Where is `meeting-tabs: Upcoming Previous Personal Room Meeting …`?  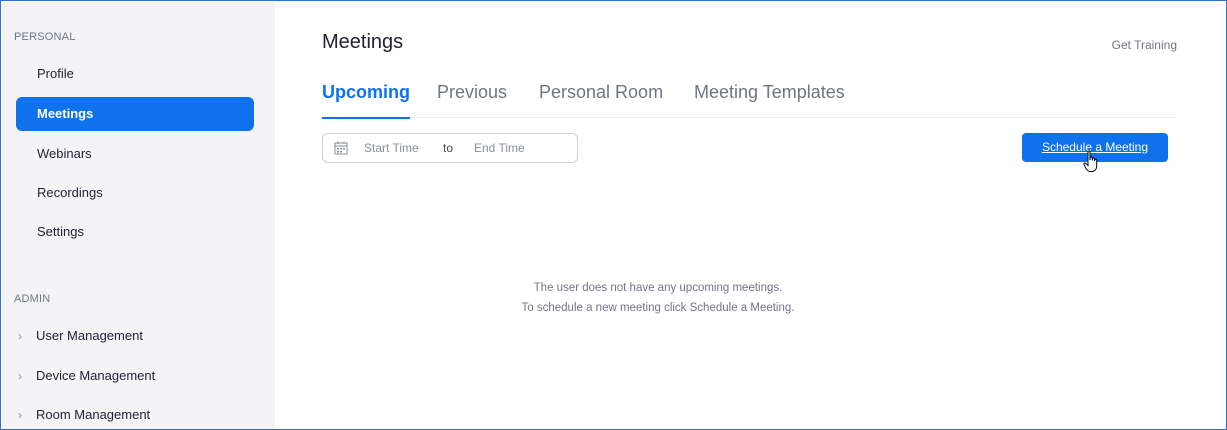 meeting-tabs: Upcoming Previous Personal Room Meeting … is located at coordinates (749, 100).